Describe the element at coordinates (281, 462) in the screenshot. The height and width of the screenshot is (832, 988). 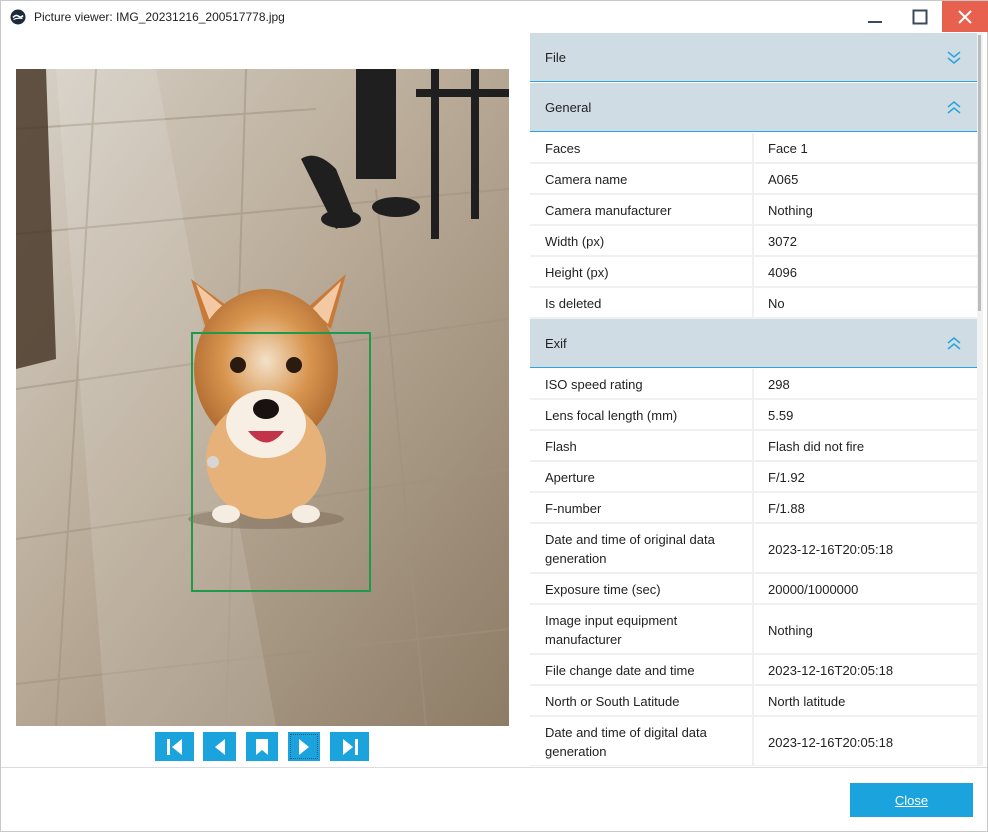
I see `face-detection-box` at that location.